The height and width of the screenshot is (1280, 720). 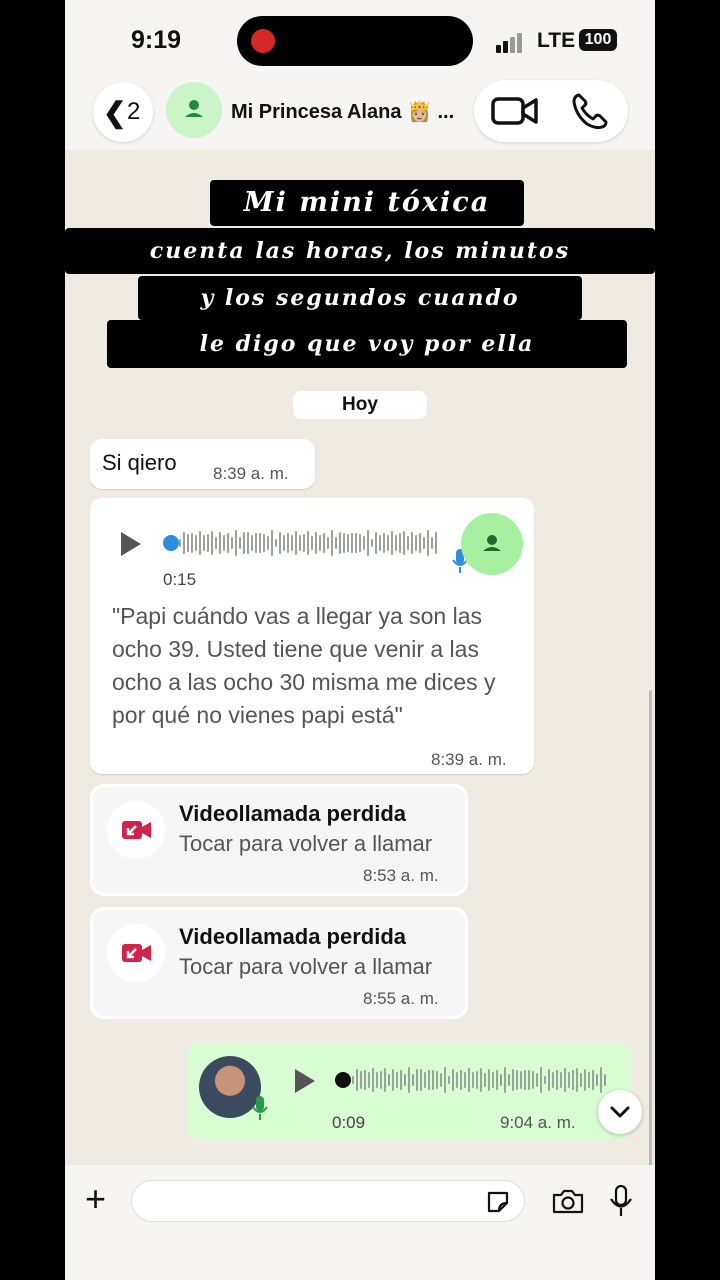 What do you see at coordinates (650, 944) in the screenshot?
I see `chat-scrollbar` at bounding box center [650, 944].